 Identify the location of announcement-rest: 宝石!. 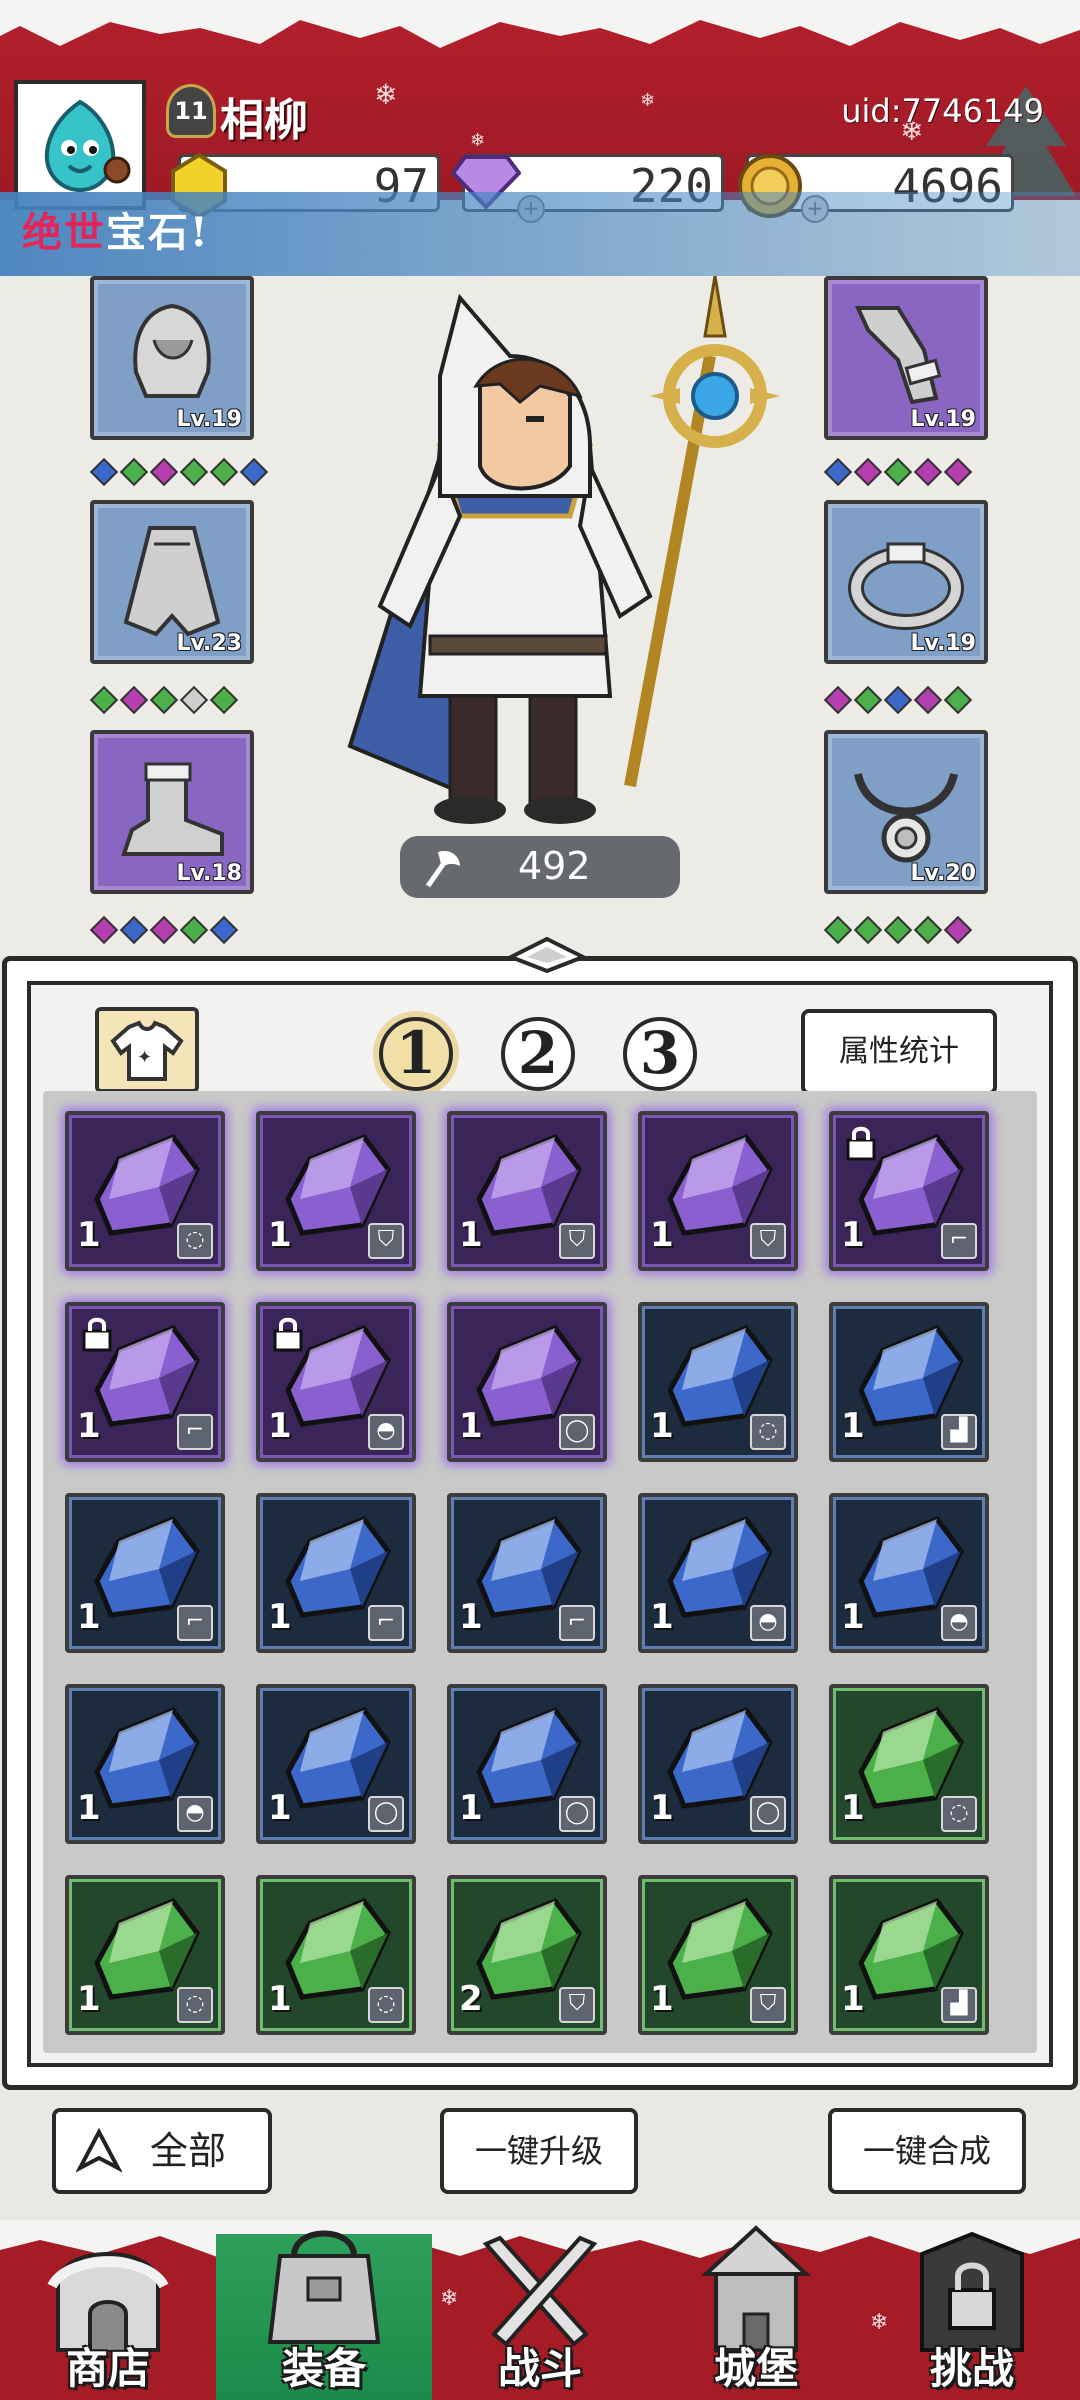
(158, 232).